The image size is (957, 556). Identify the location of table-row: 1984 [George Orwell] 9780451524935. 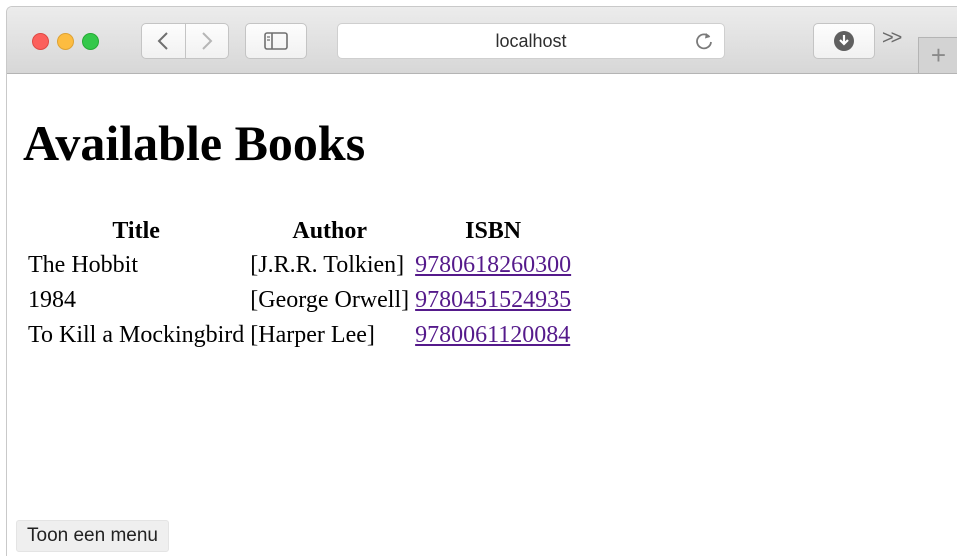
(299, 300).